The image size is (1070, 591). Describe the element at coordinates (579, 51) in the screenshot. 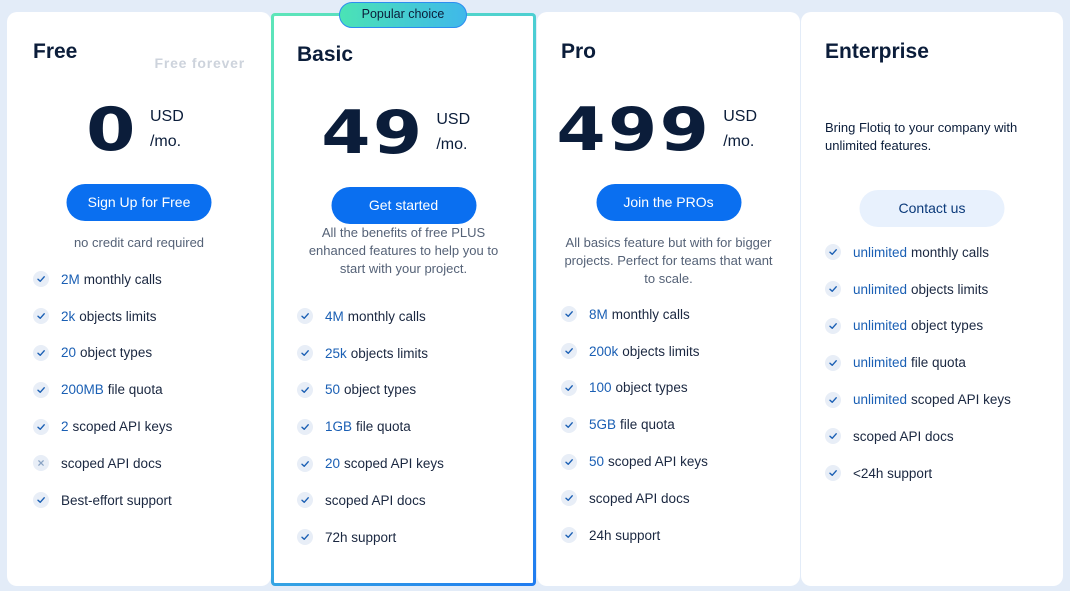

I see `plan-title: Pro` at that location.